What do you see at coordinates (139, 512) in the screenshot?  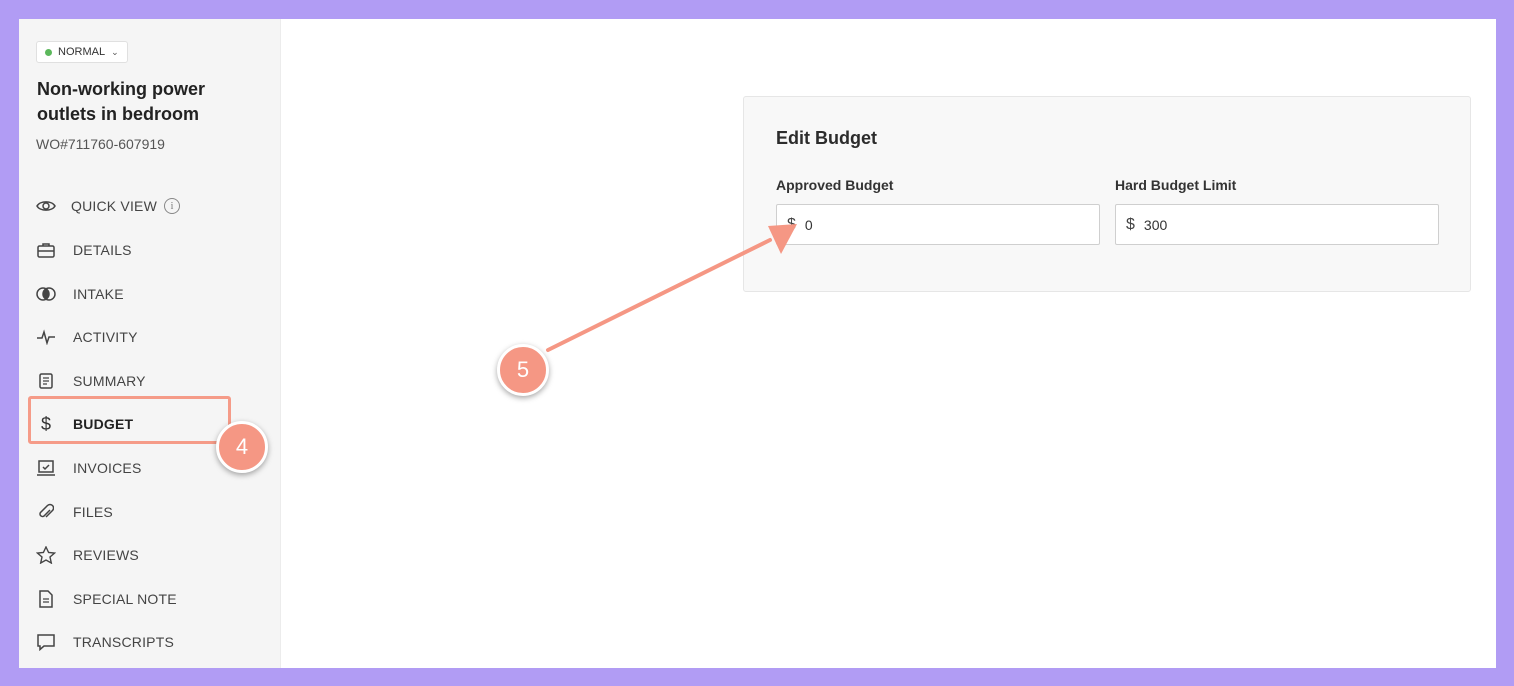 I see `sidebar-item-files: FILES` at bounding box center [139, 512].